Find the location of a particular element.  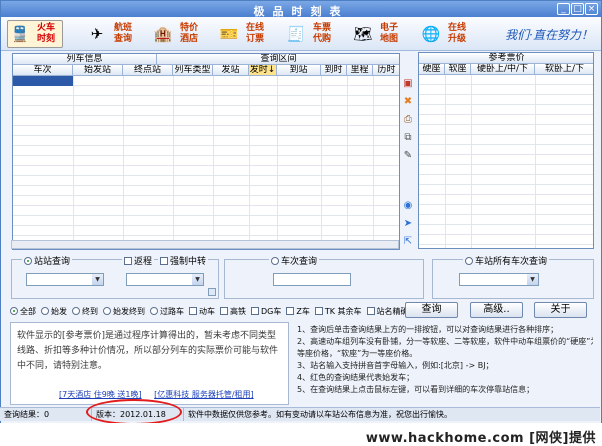

filter-origin: 始发 is located at coordinates (54, 311).